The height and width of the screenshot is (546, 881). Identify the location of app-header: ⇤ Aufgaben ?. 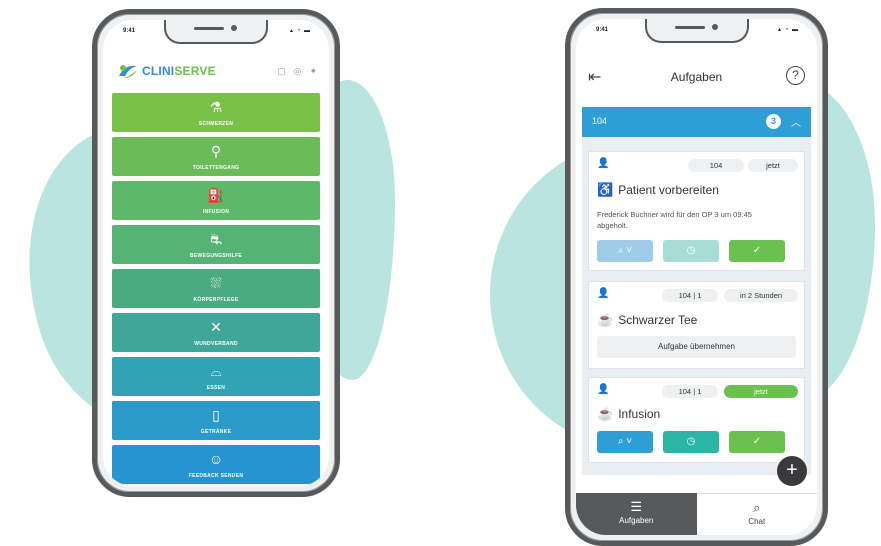
(696, 78).